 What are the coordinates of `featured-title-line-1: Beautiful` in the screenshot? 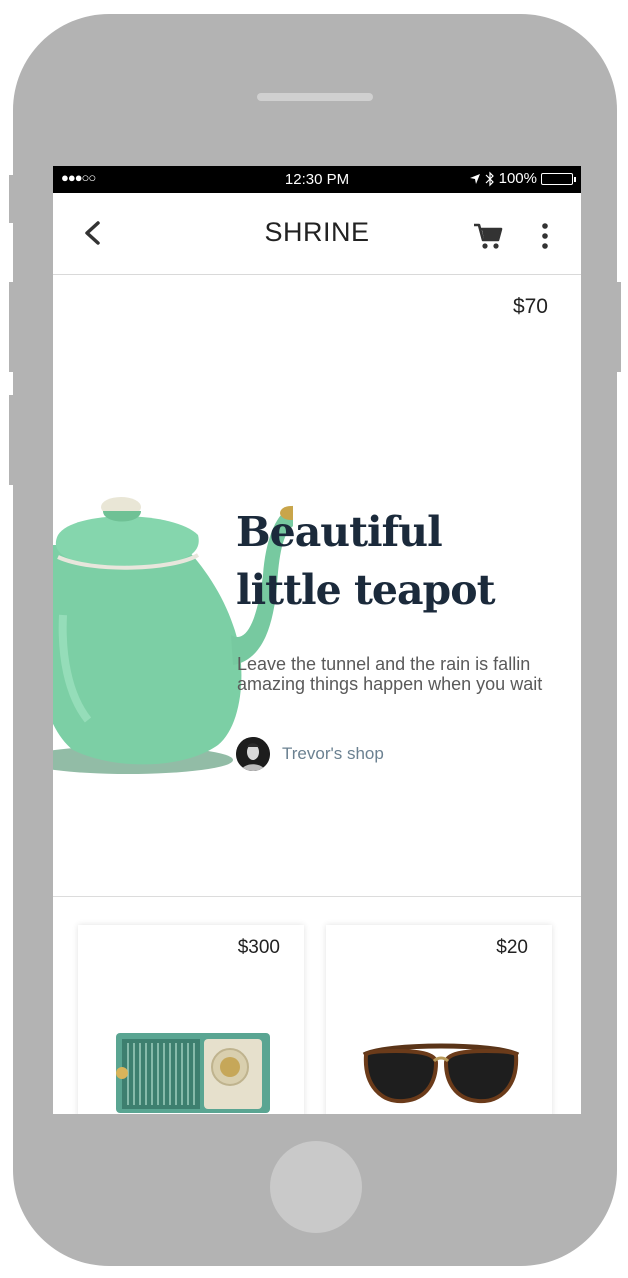 It's located at (339, 532).